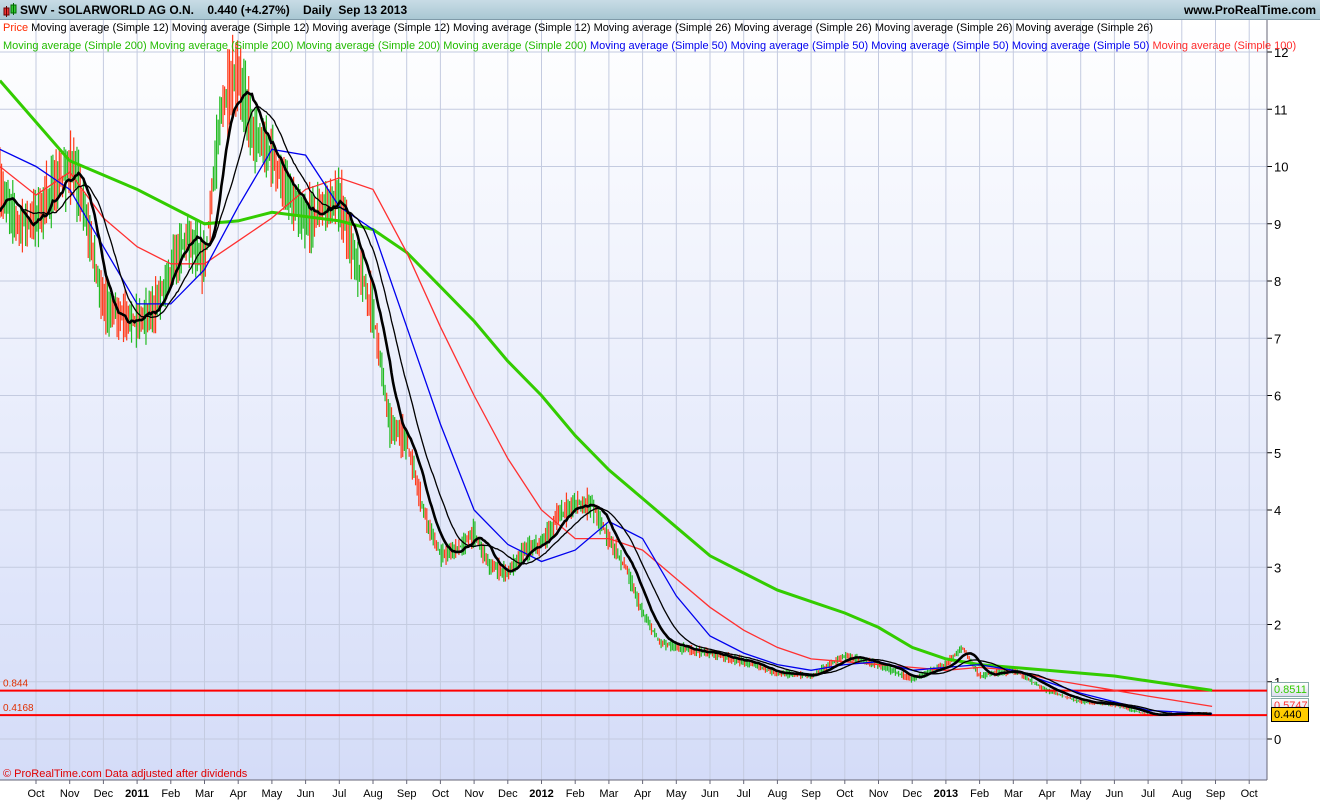  Describe the element at coordinates (541, 794) in the screenshot. I see `x-tick-label: 2012` at that location.